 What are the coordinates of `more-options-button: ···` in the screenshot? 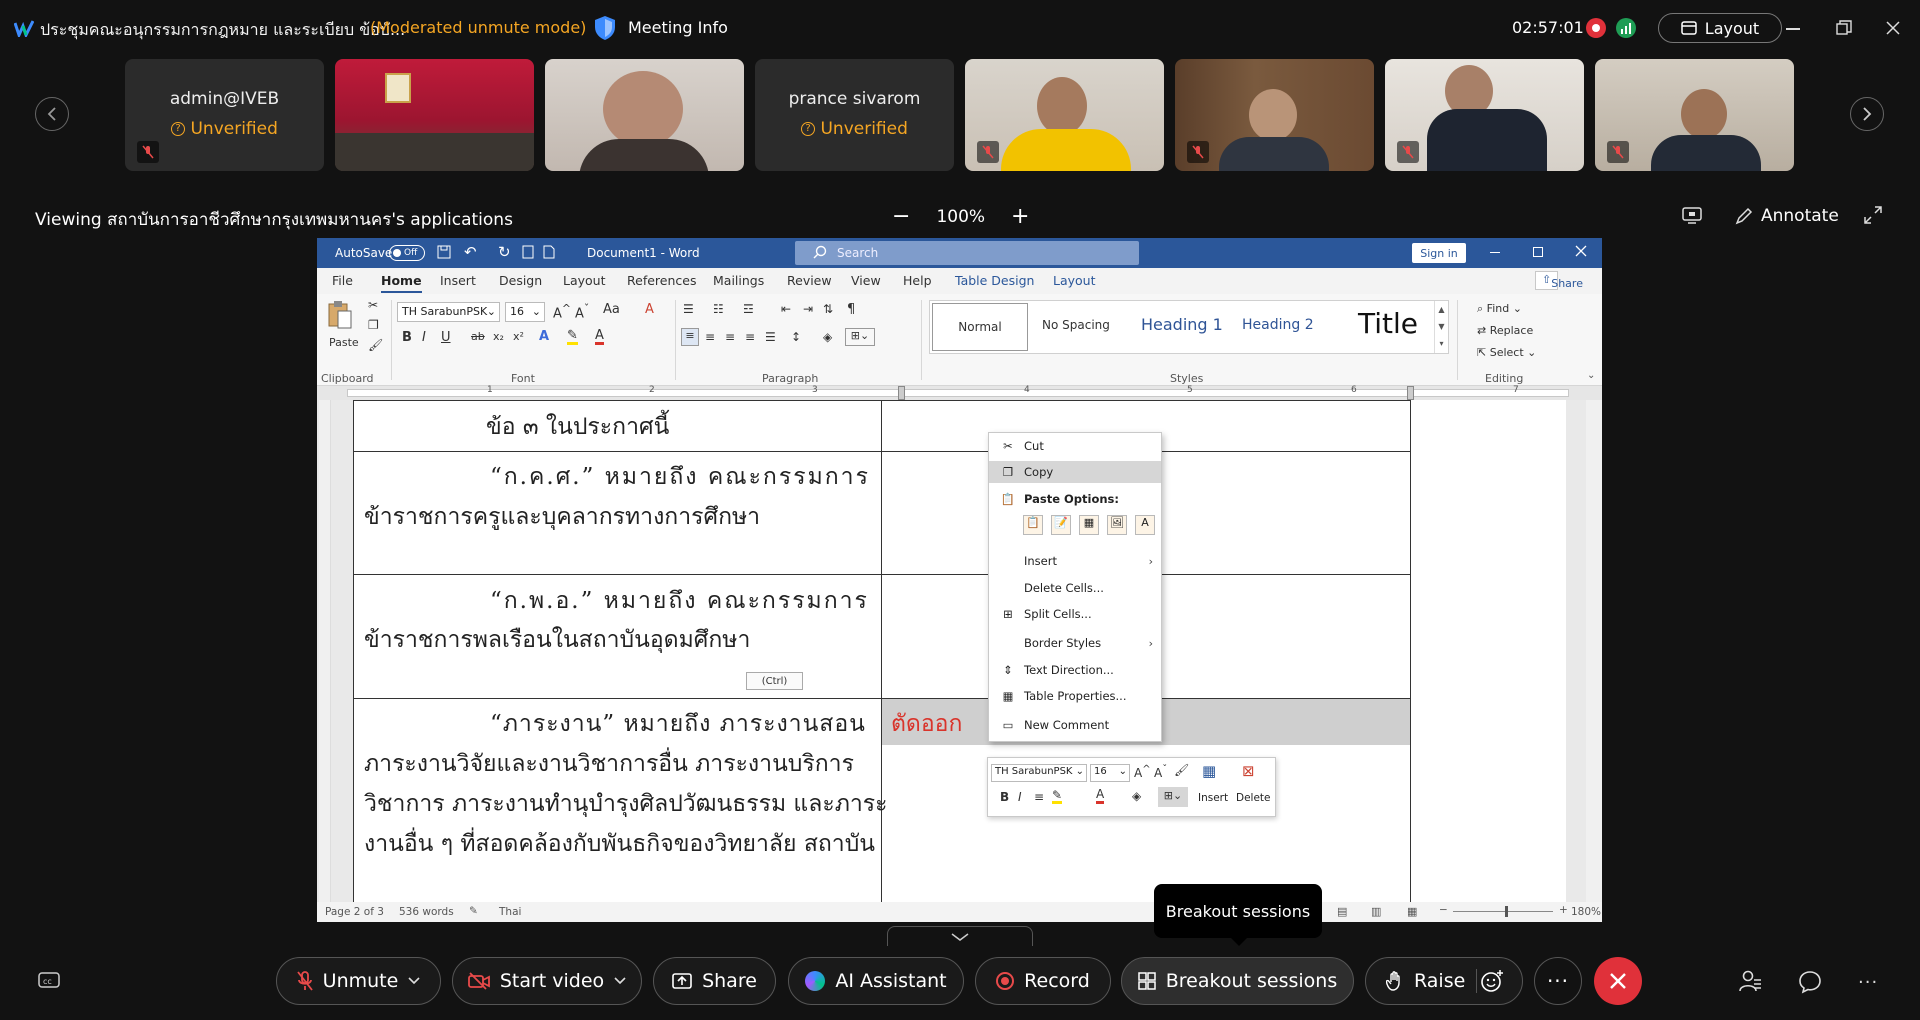 It's located at (1558, 981).